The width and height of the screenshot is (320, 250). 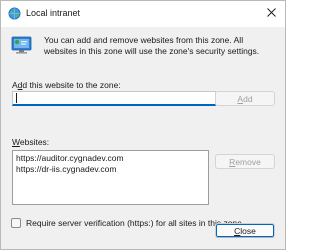 I want to click on add-button: Add, so click(x=245, y=98).